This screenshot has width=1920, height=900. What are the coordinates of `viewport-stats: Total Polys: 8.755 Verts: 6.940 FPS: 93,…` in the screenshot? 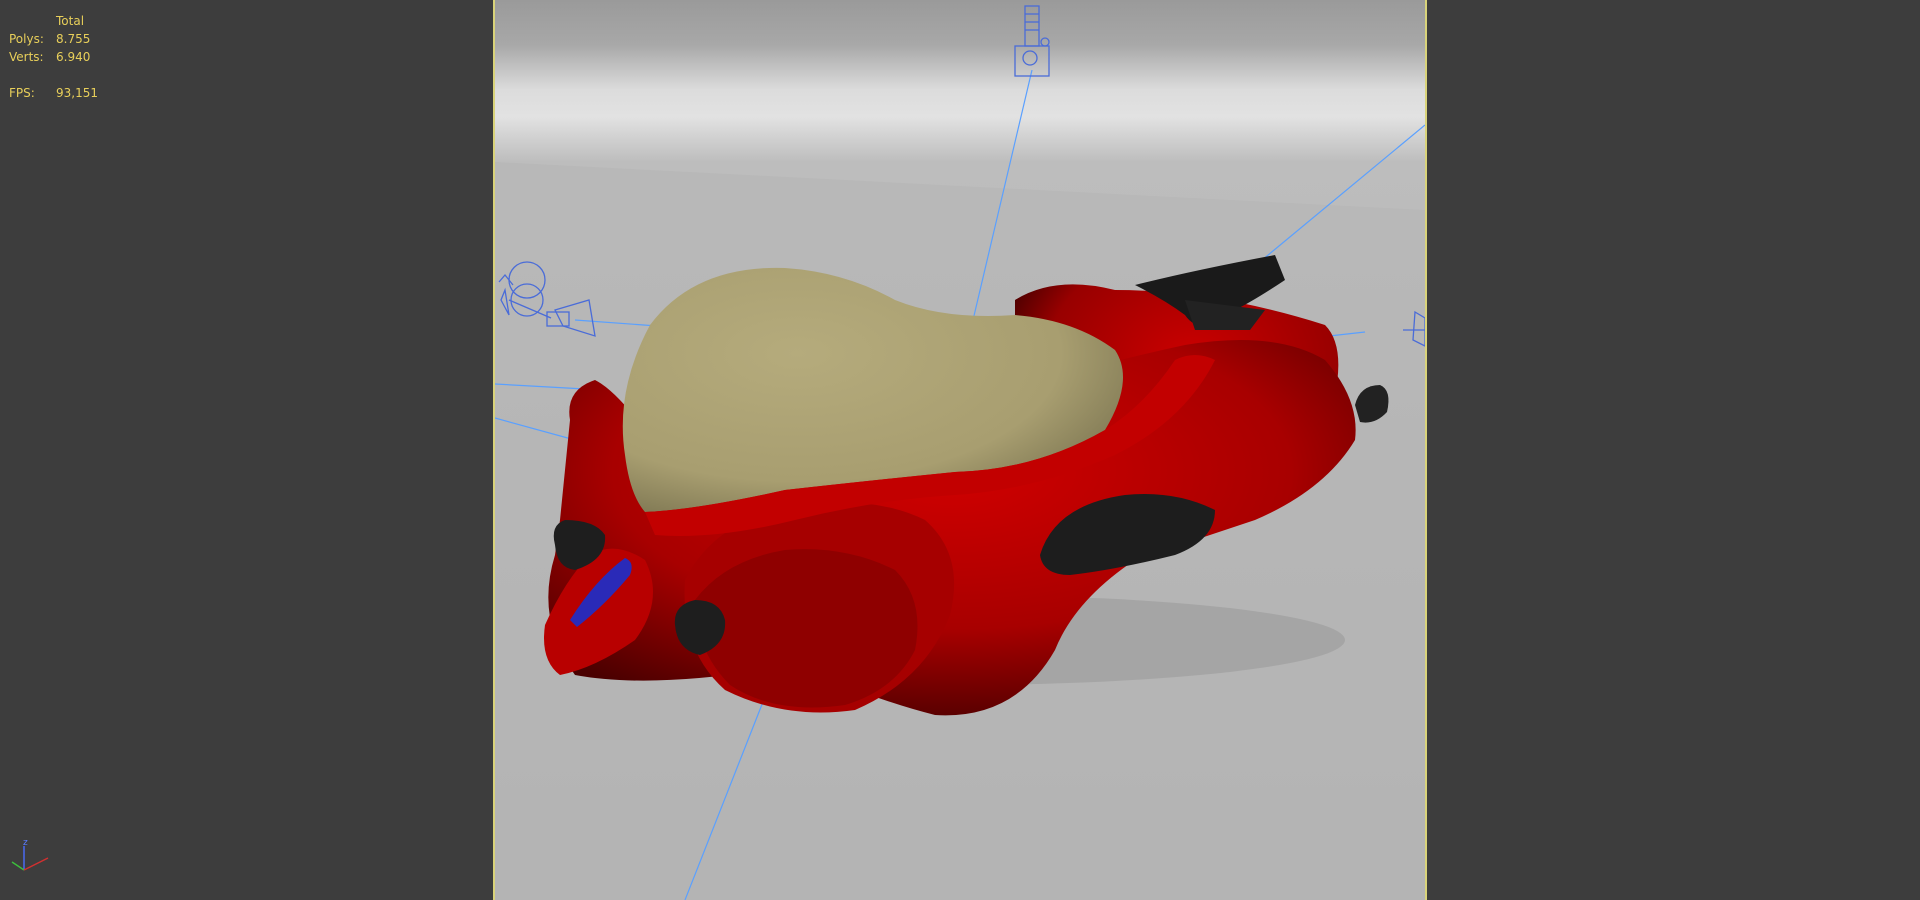 It's located at (53, 57).